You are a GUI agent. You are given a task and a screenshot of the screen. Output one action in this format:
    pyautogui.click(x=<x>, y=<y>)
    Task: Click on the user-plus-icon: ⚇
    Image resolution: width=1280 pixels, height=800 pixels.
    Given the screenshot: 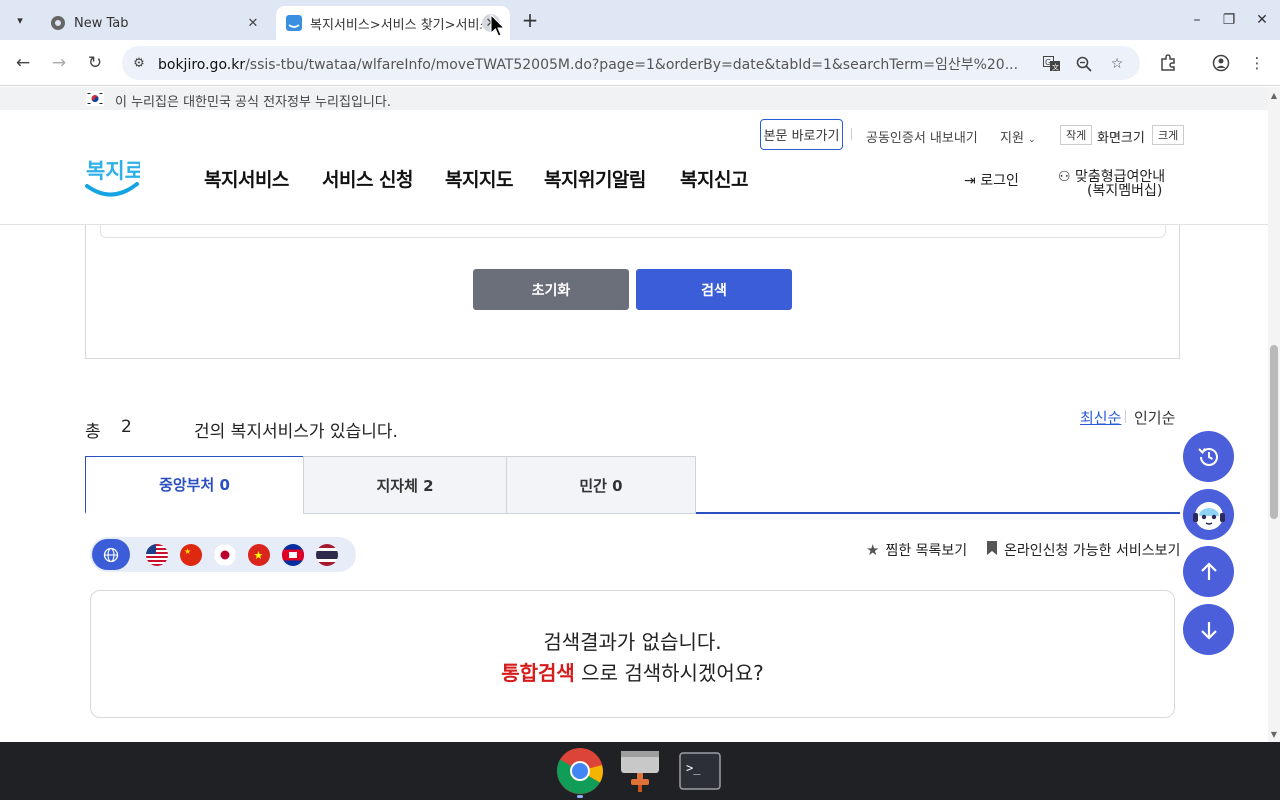 What is the action you would take?
    pyautogui.click(x=1064, y=177)
    